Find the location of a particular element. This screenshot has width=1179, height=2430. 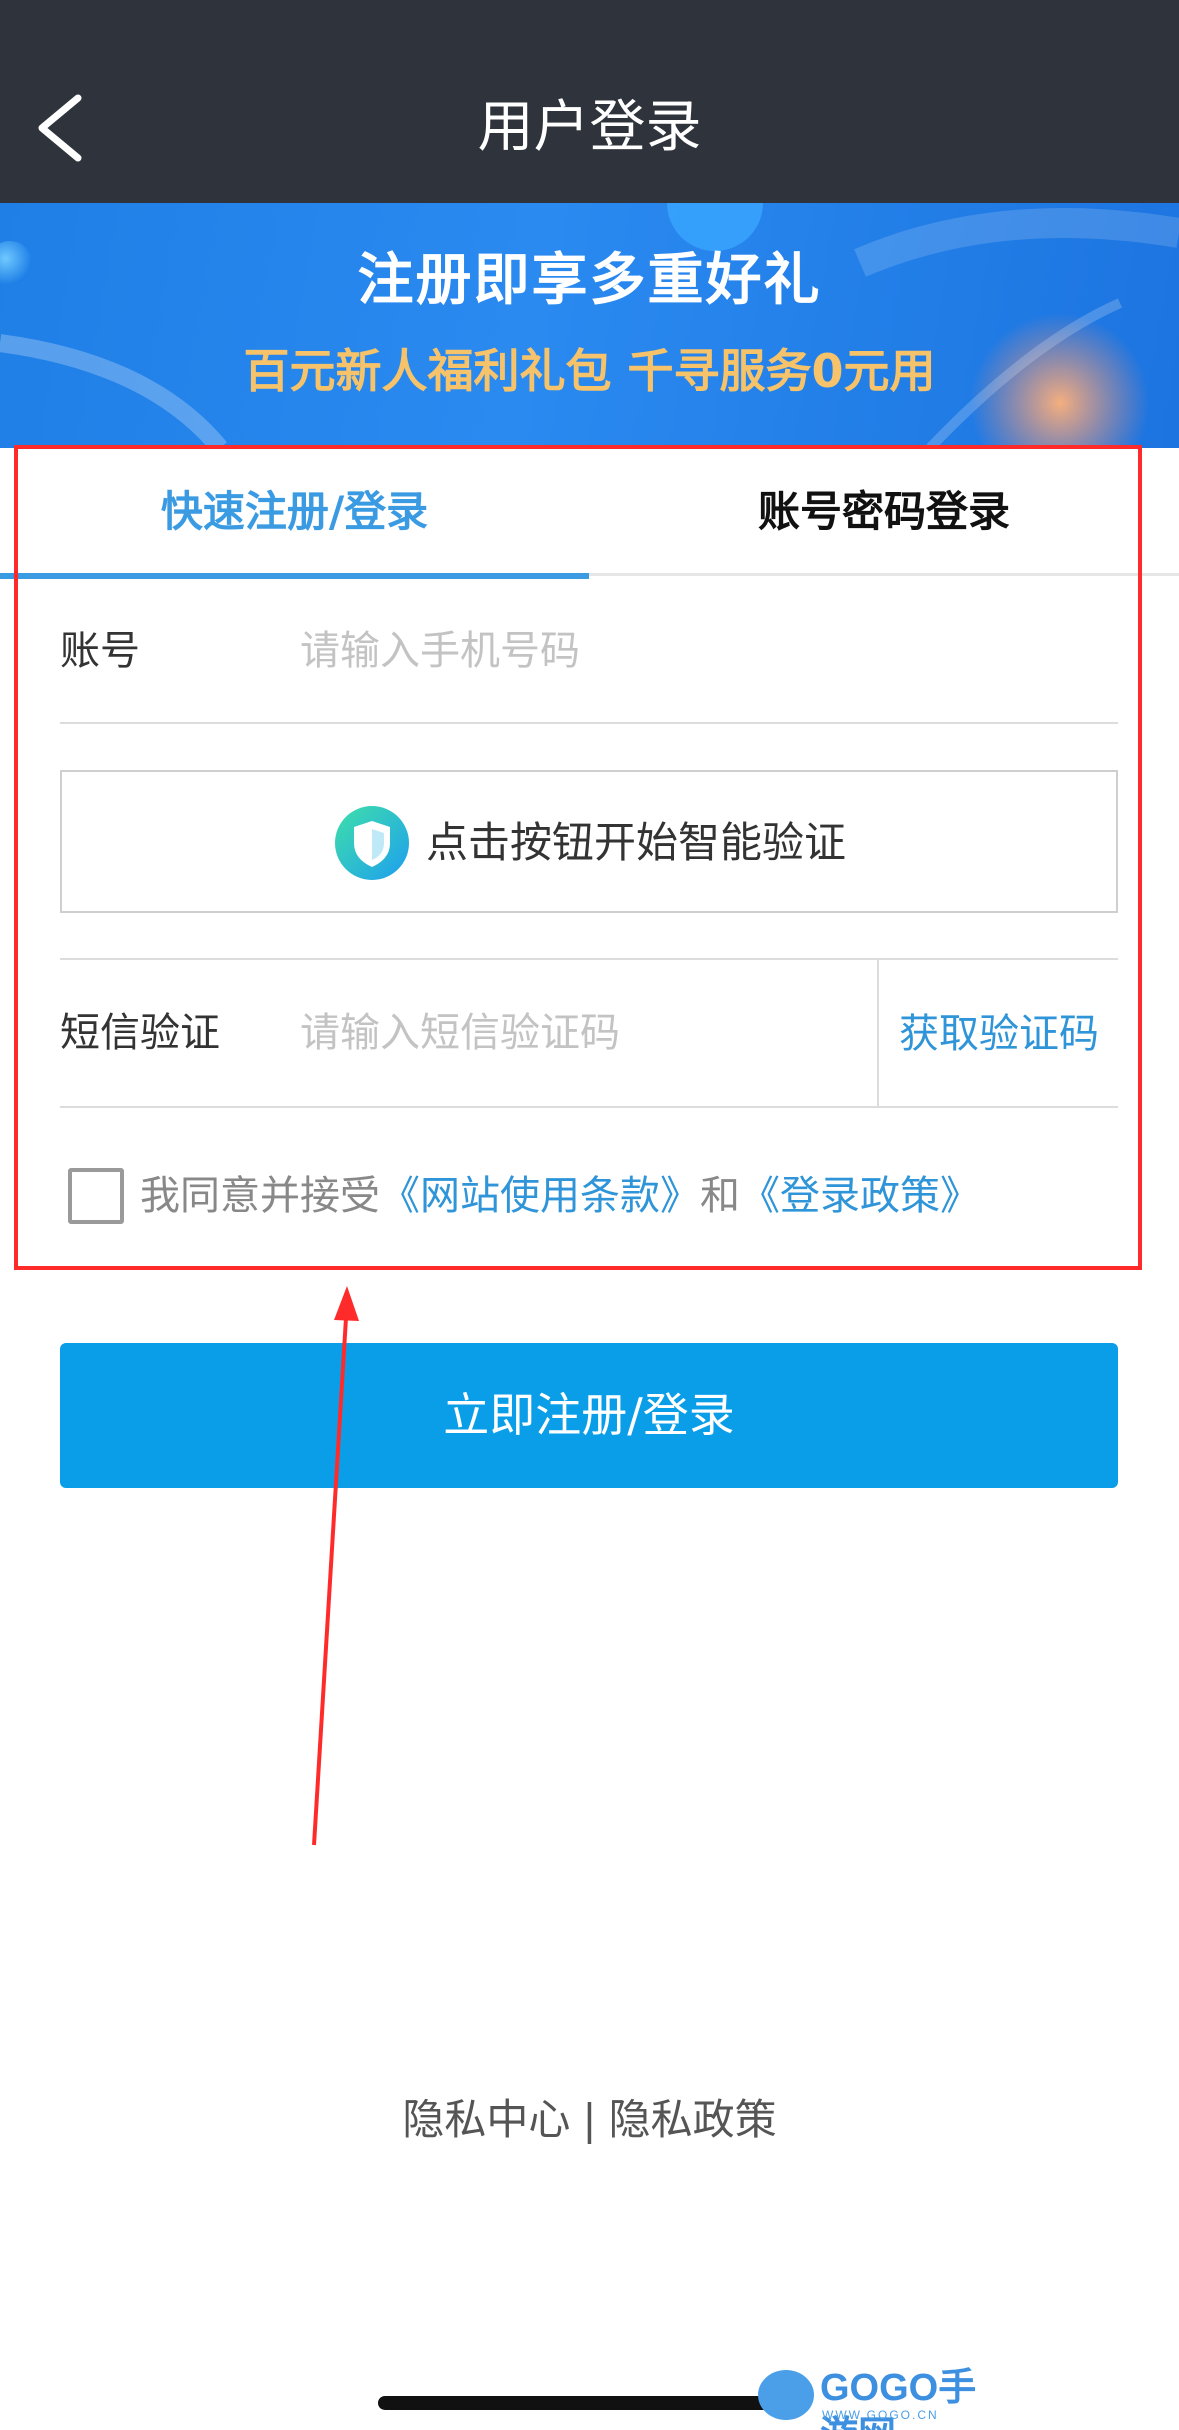

privacy-center-link: 隐私中心 is located at coordinates (486, 2119).